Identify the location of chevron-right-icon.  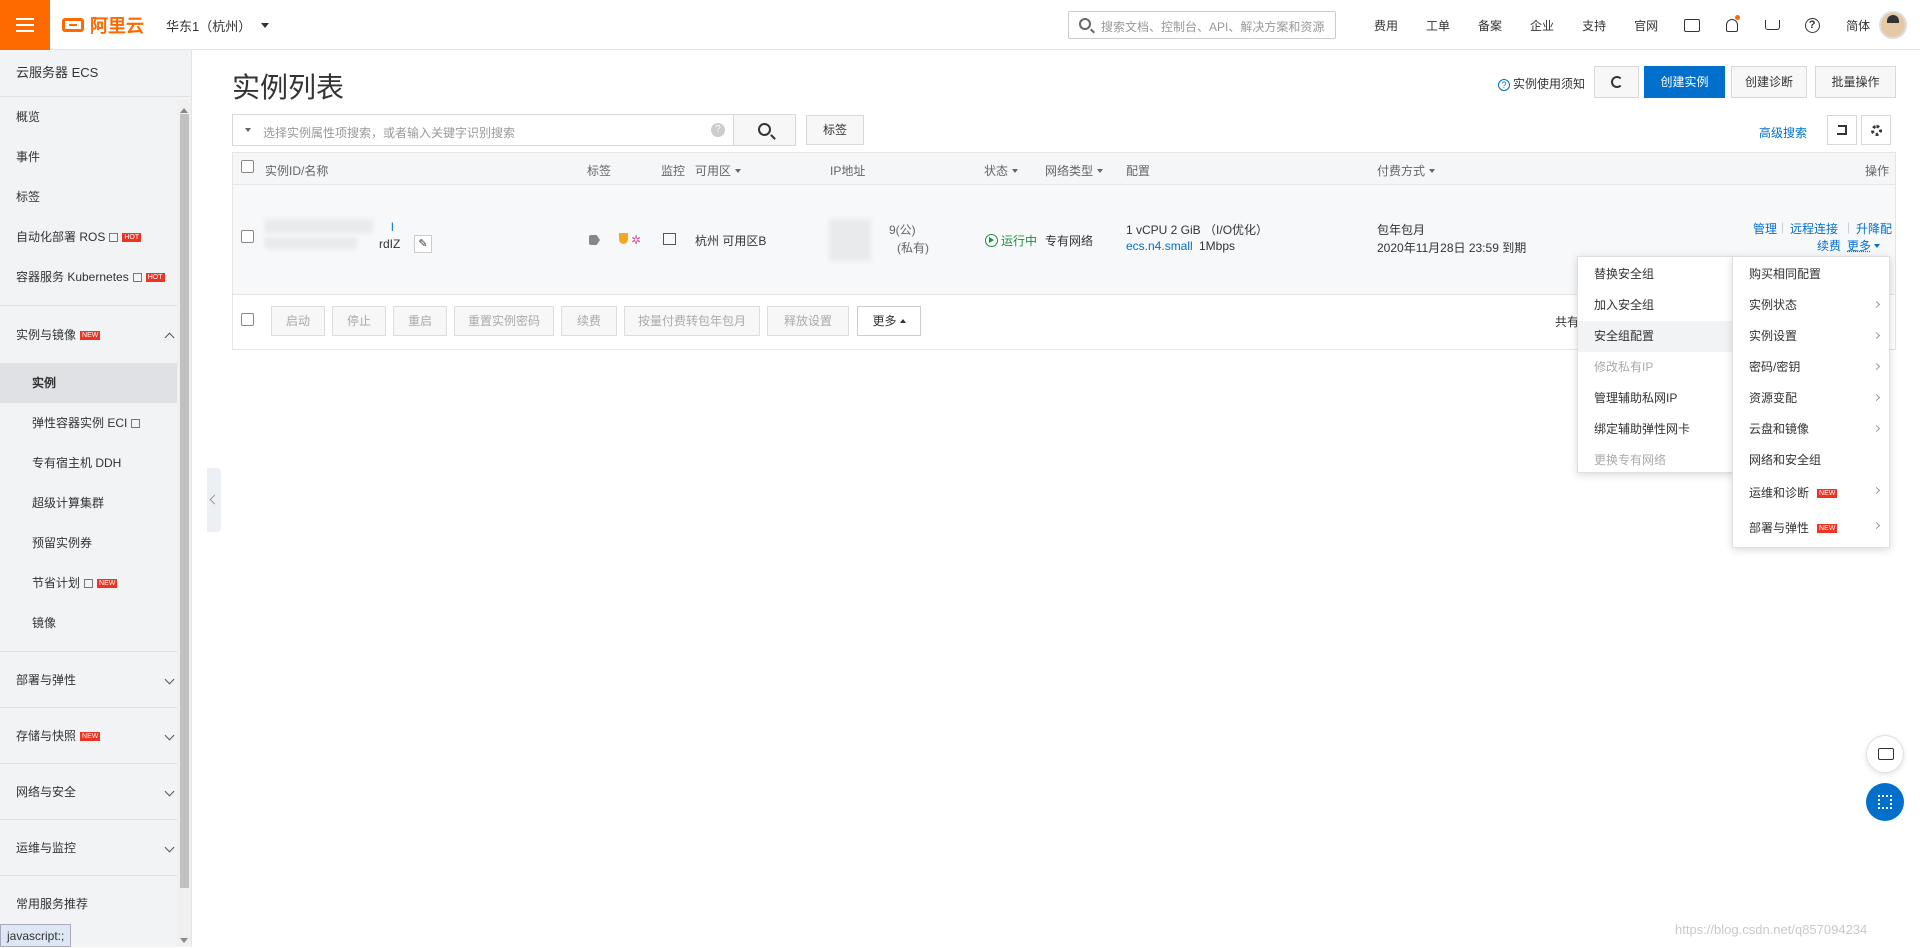
(1876, 366).